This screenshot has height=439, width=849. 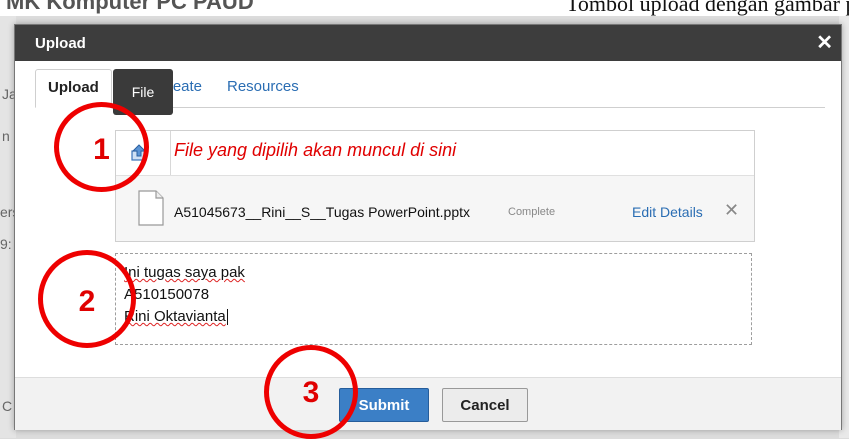 What do you see at coordinates (6, 136) in the screenshot?
I see `background-fragment: n` at bounding box center [6, 136].